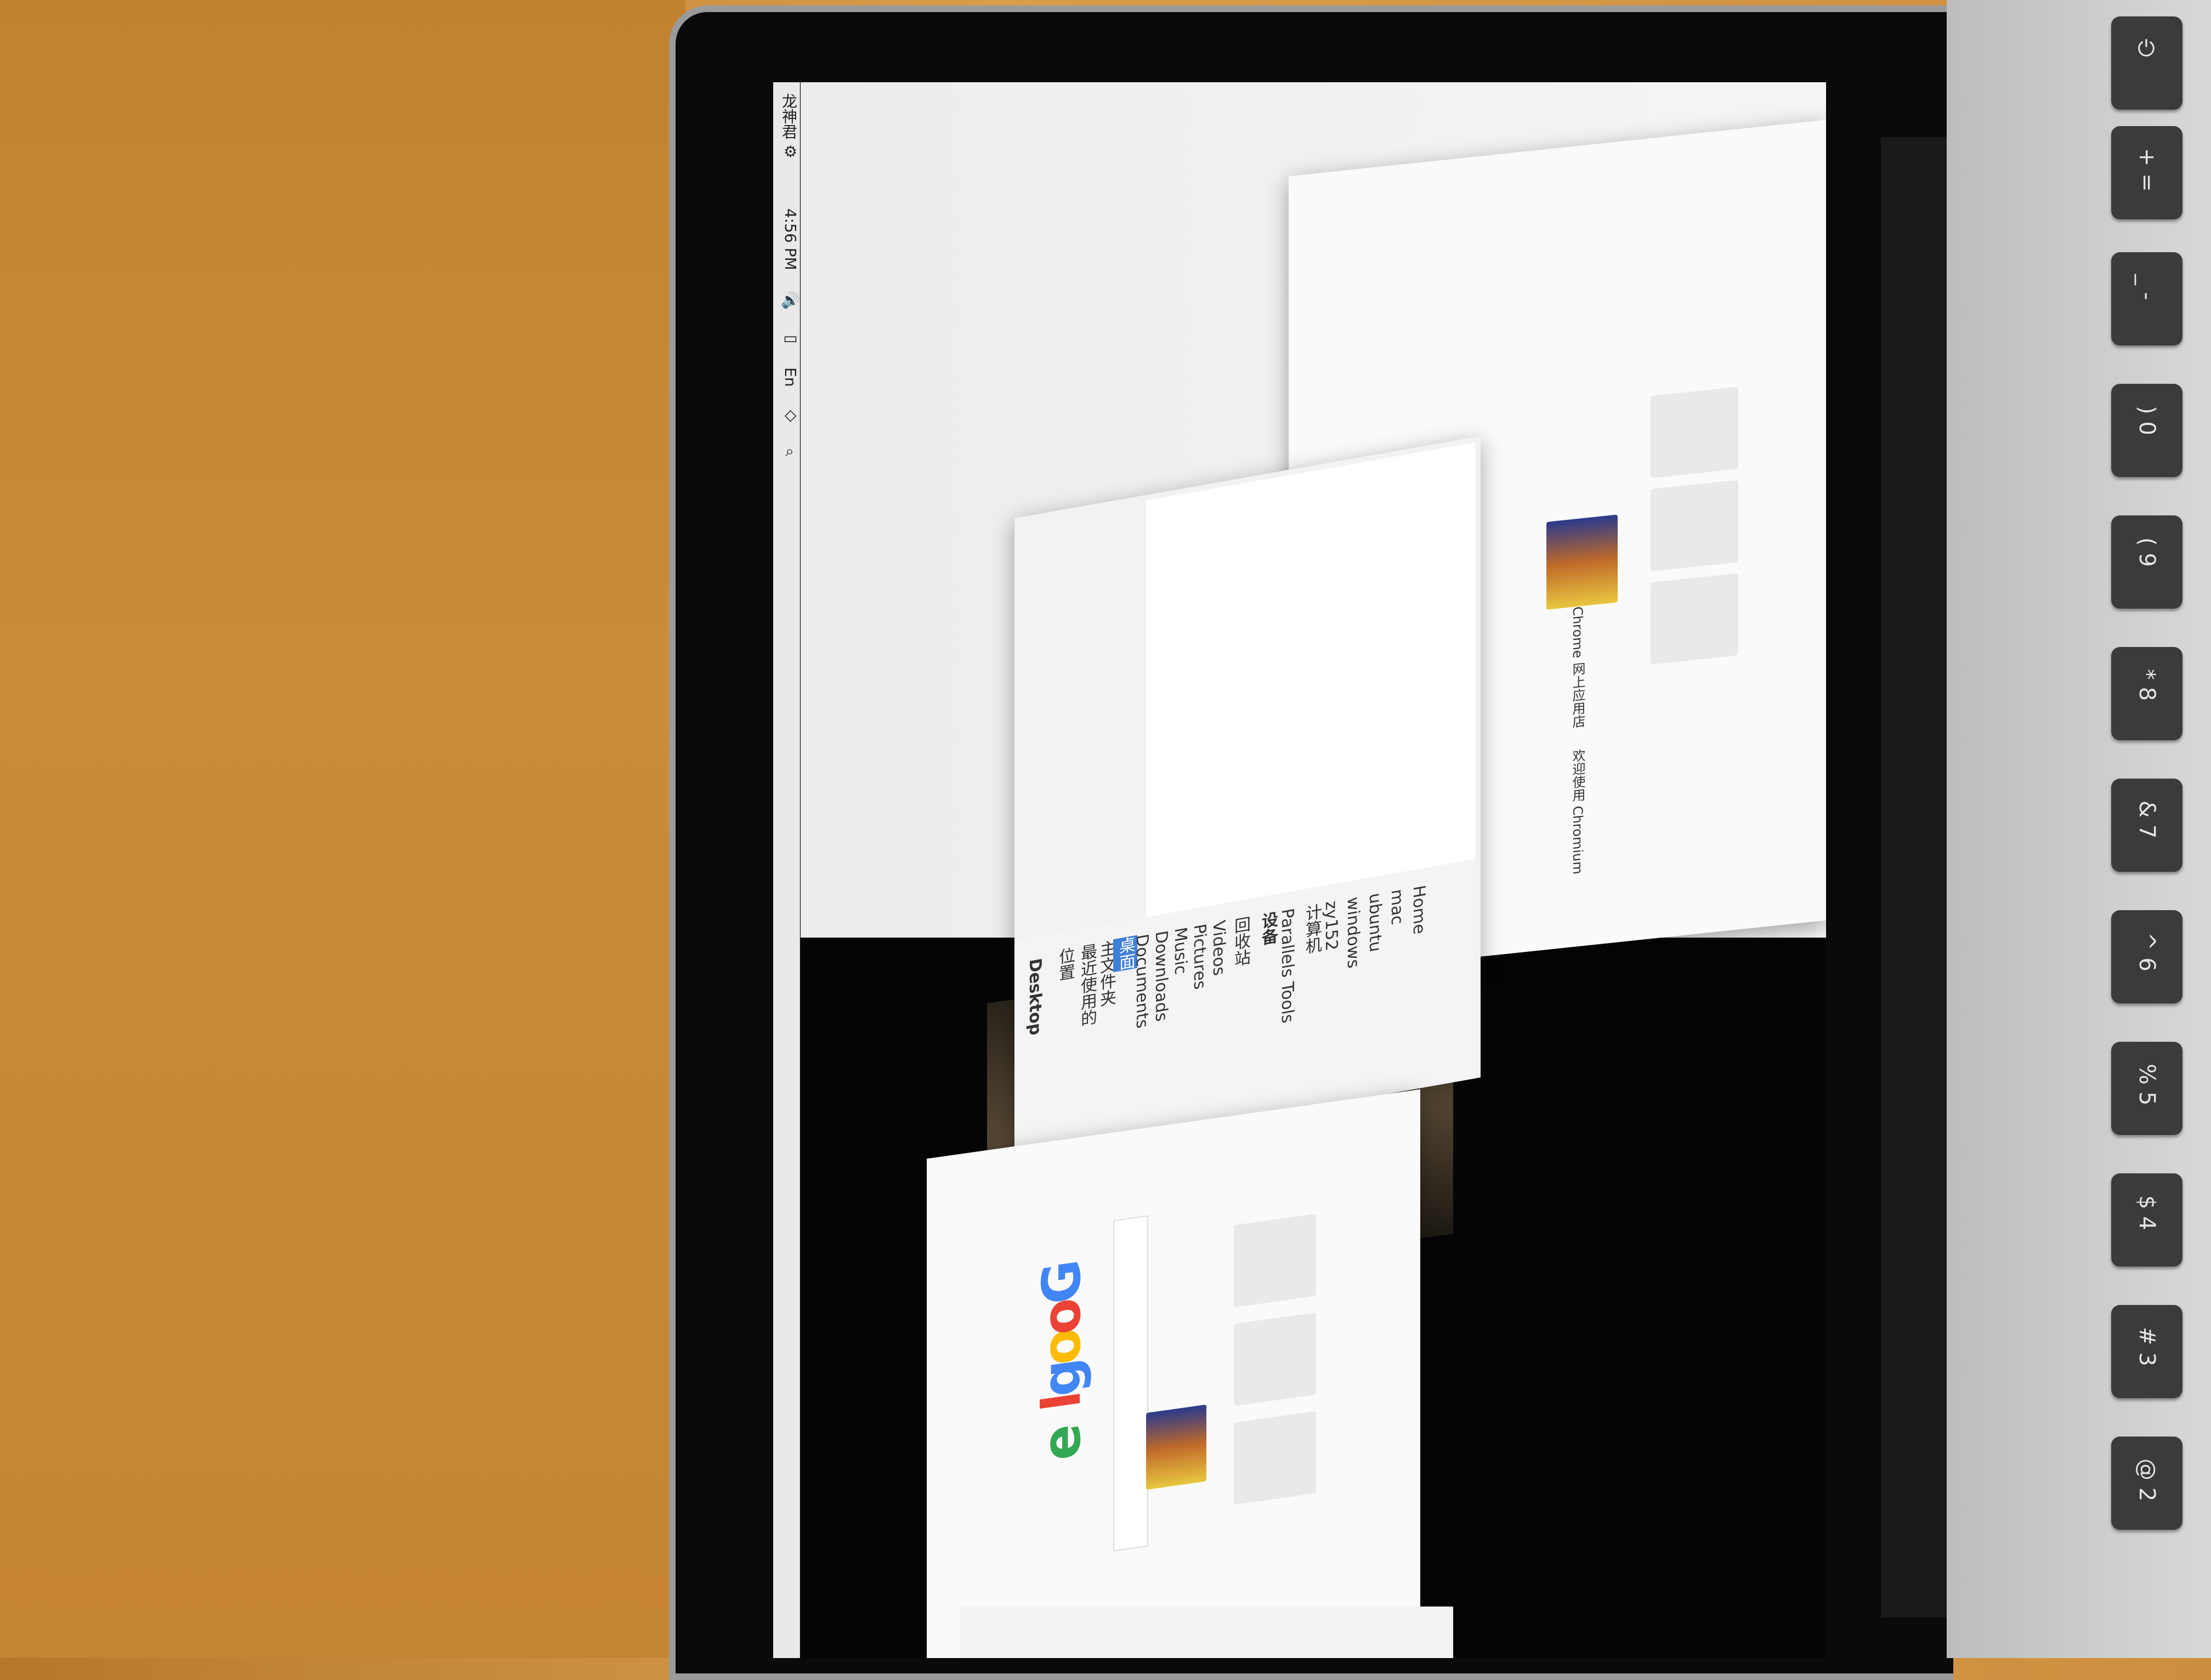 The width and height of the screenshot is (2211, 1680). What do you see at coordinates (2146, 430) in the screenshot?
I see `zero-key: ) 0` at bounding box center [2146, 430].